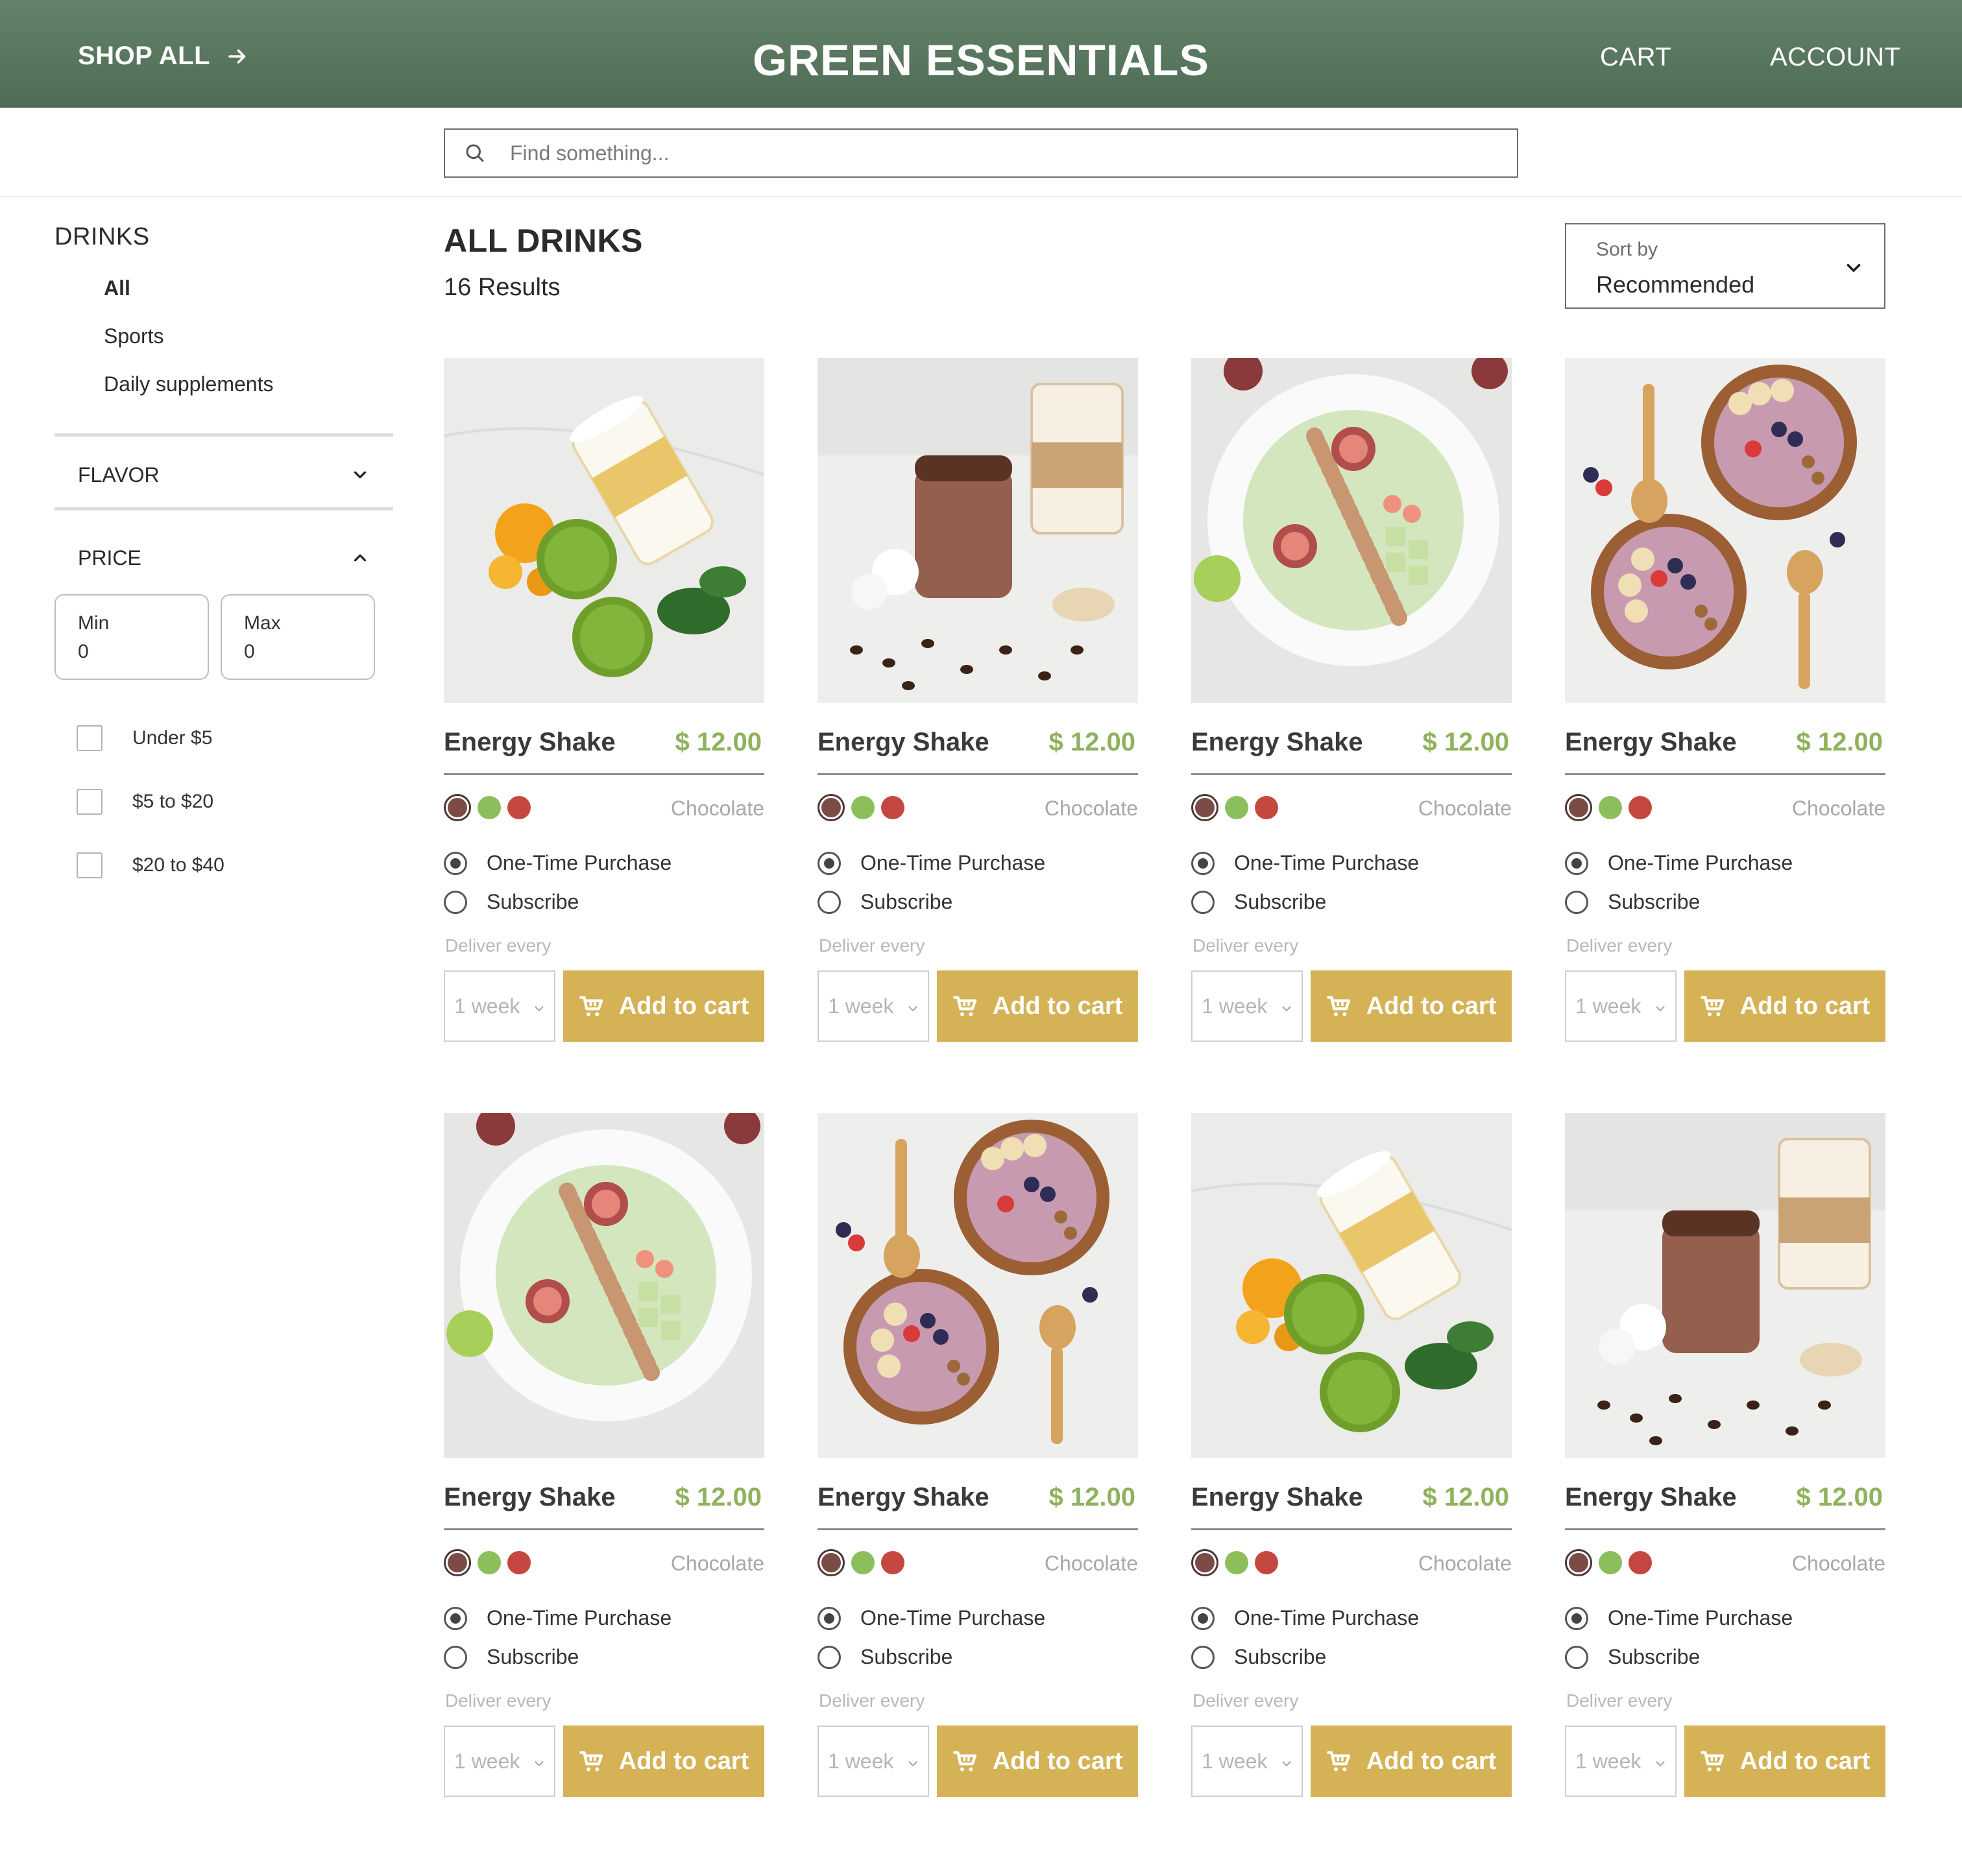  I want to click on account-link: ACCOUNT, so click(1835, 58).